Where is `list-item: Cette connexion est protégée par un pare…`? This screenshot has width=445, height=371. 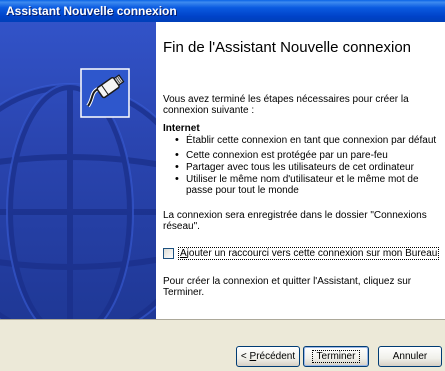 list-item: Cette connexion est protégée par un pare… is located at coordinates (306, 155).